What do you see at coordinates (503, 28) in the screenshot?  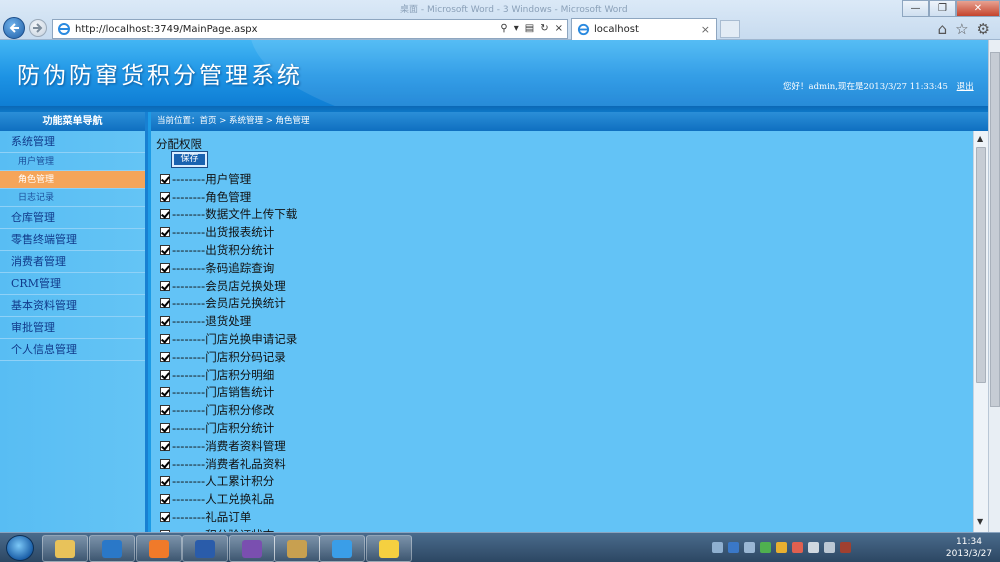 I see `search-icon: ⚲` at bounding box center [503, 28].